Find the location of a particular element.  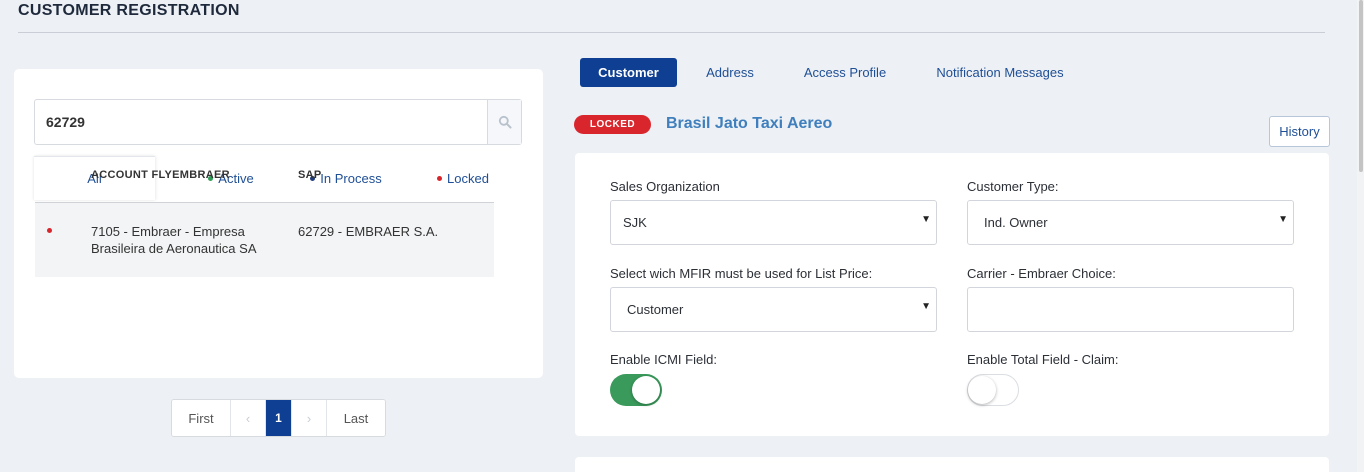

column-header-sap: SAP is located at coordinates (310, 175).